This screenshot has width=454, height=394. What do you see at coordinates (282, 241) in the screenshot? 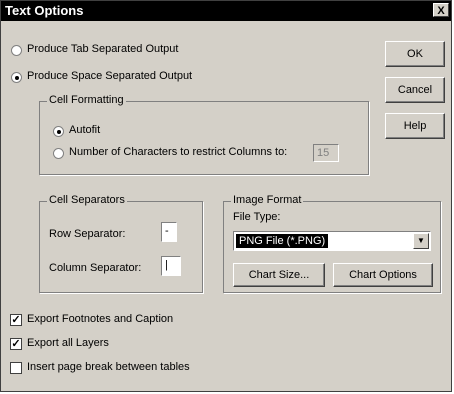
I see `file-type-value: PNG File (*.PNG)` at bounding box center [282, 241].